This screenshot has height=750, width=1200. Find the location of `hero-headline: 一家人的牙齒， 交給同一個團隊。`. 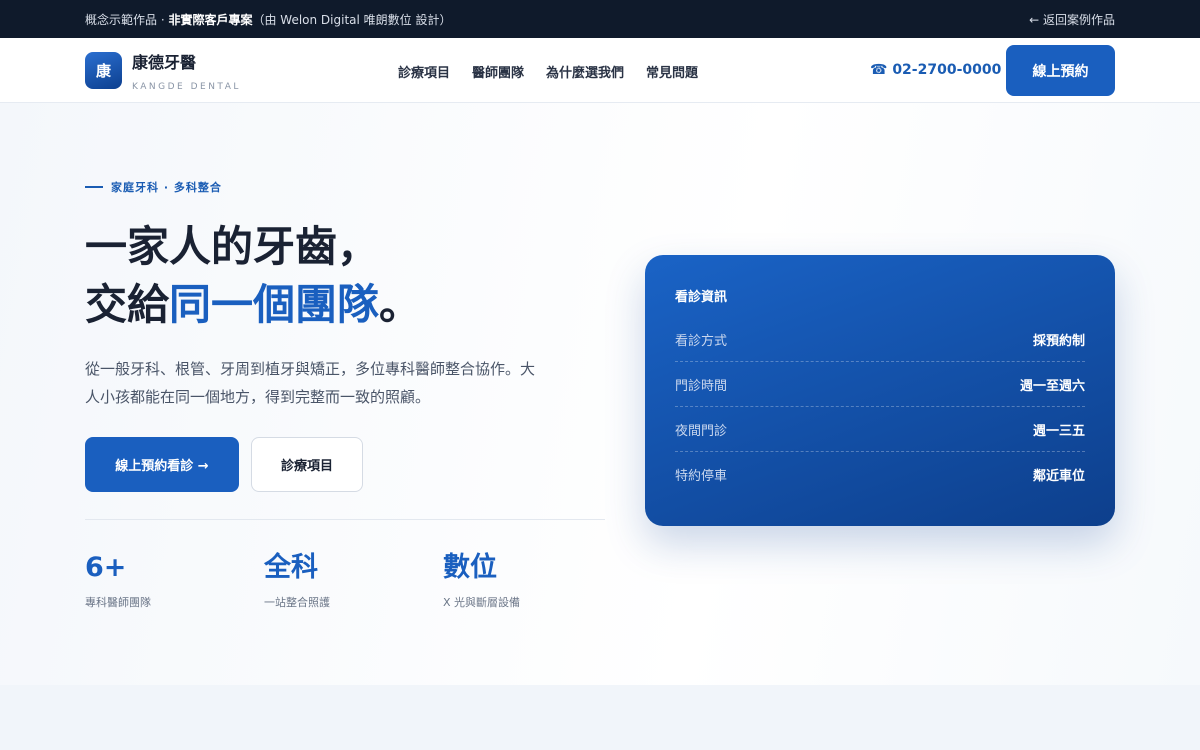

hero-headline: 一家人的牙齒， 交給同一個團隊。 is located at coordinates (253, 276).